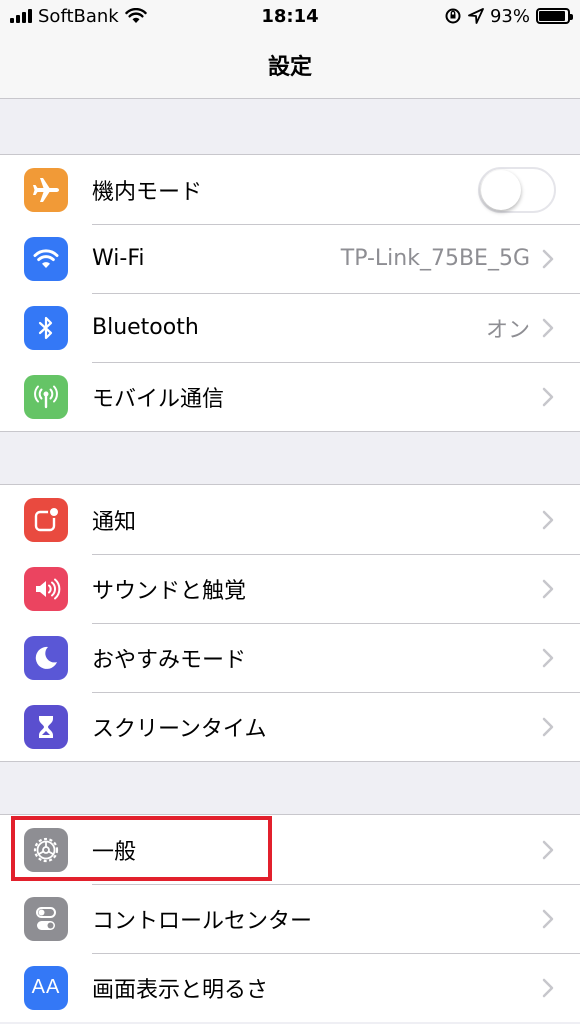 The image size is (580, 1024). What do you see at coordinates (118, 258) in the screenshot?
I see `row-label: Wi-Fi` at bounding box center [118, 258].